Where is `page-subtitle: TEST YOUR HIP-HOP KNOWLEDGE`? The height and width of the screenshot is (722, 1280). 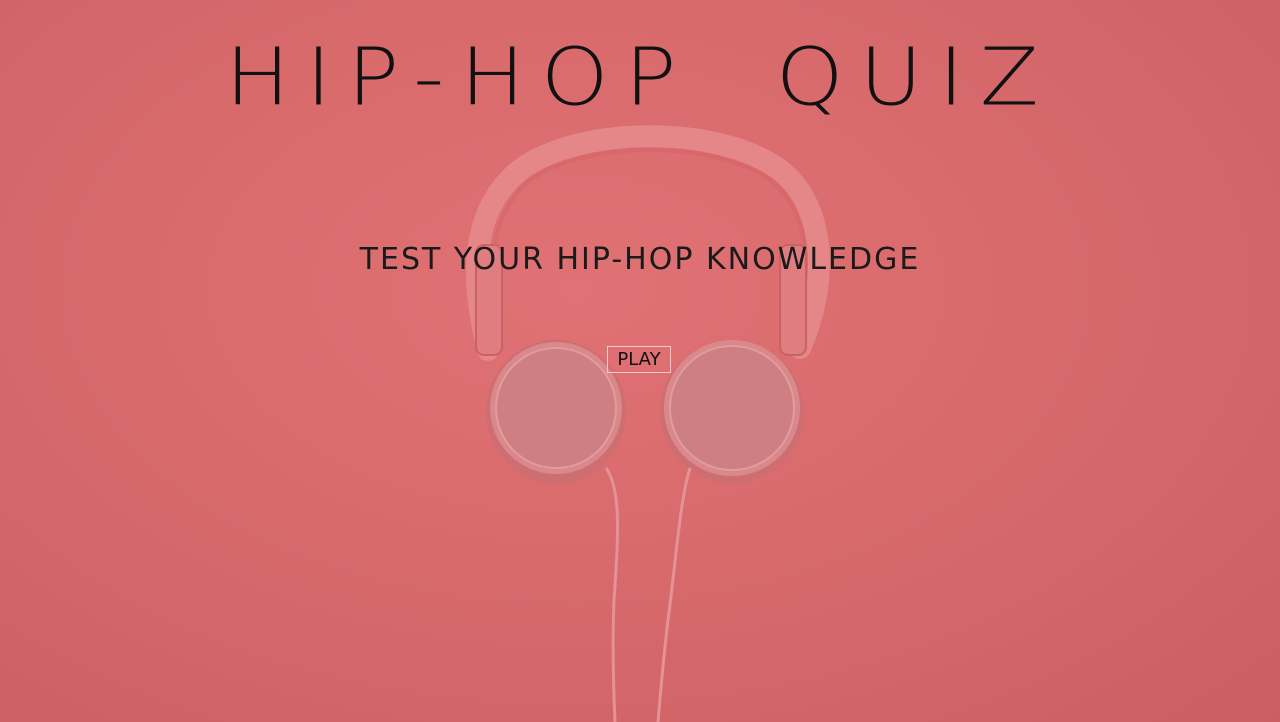 page-subtitle: TEST YOUR HIP-HOP KNOWLEDGE is located at coordinates (640, 259).